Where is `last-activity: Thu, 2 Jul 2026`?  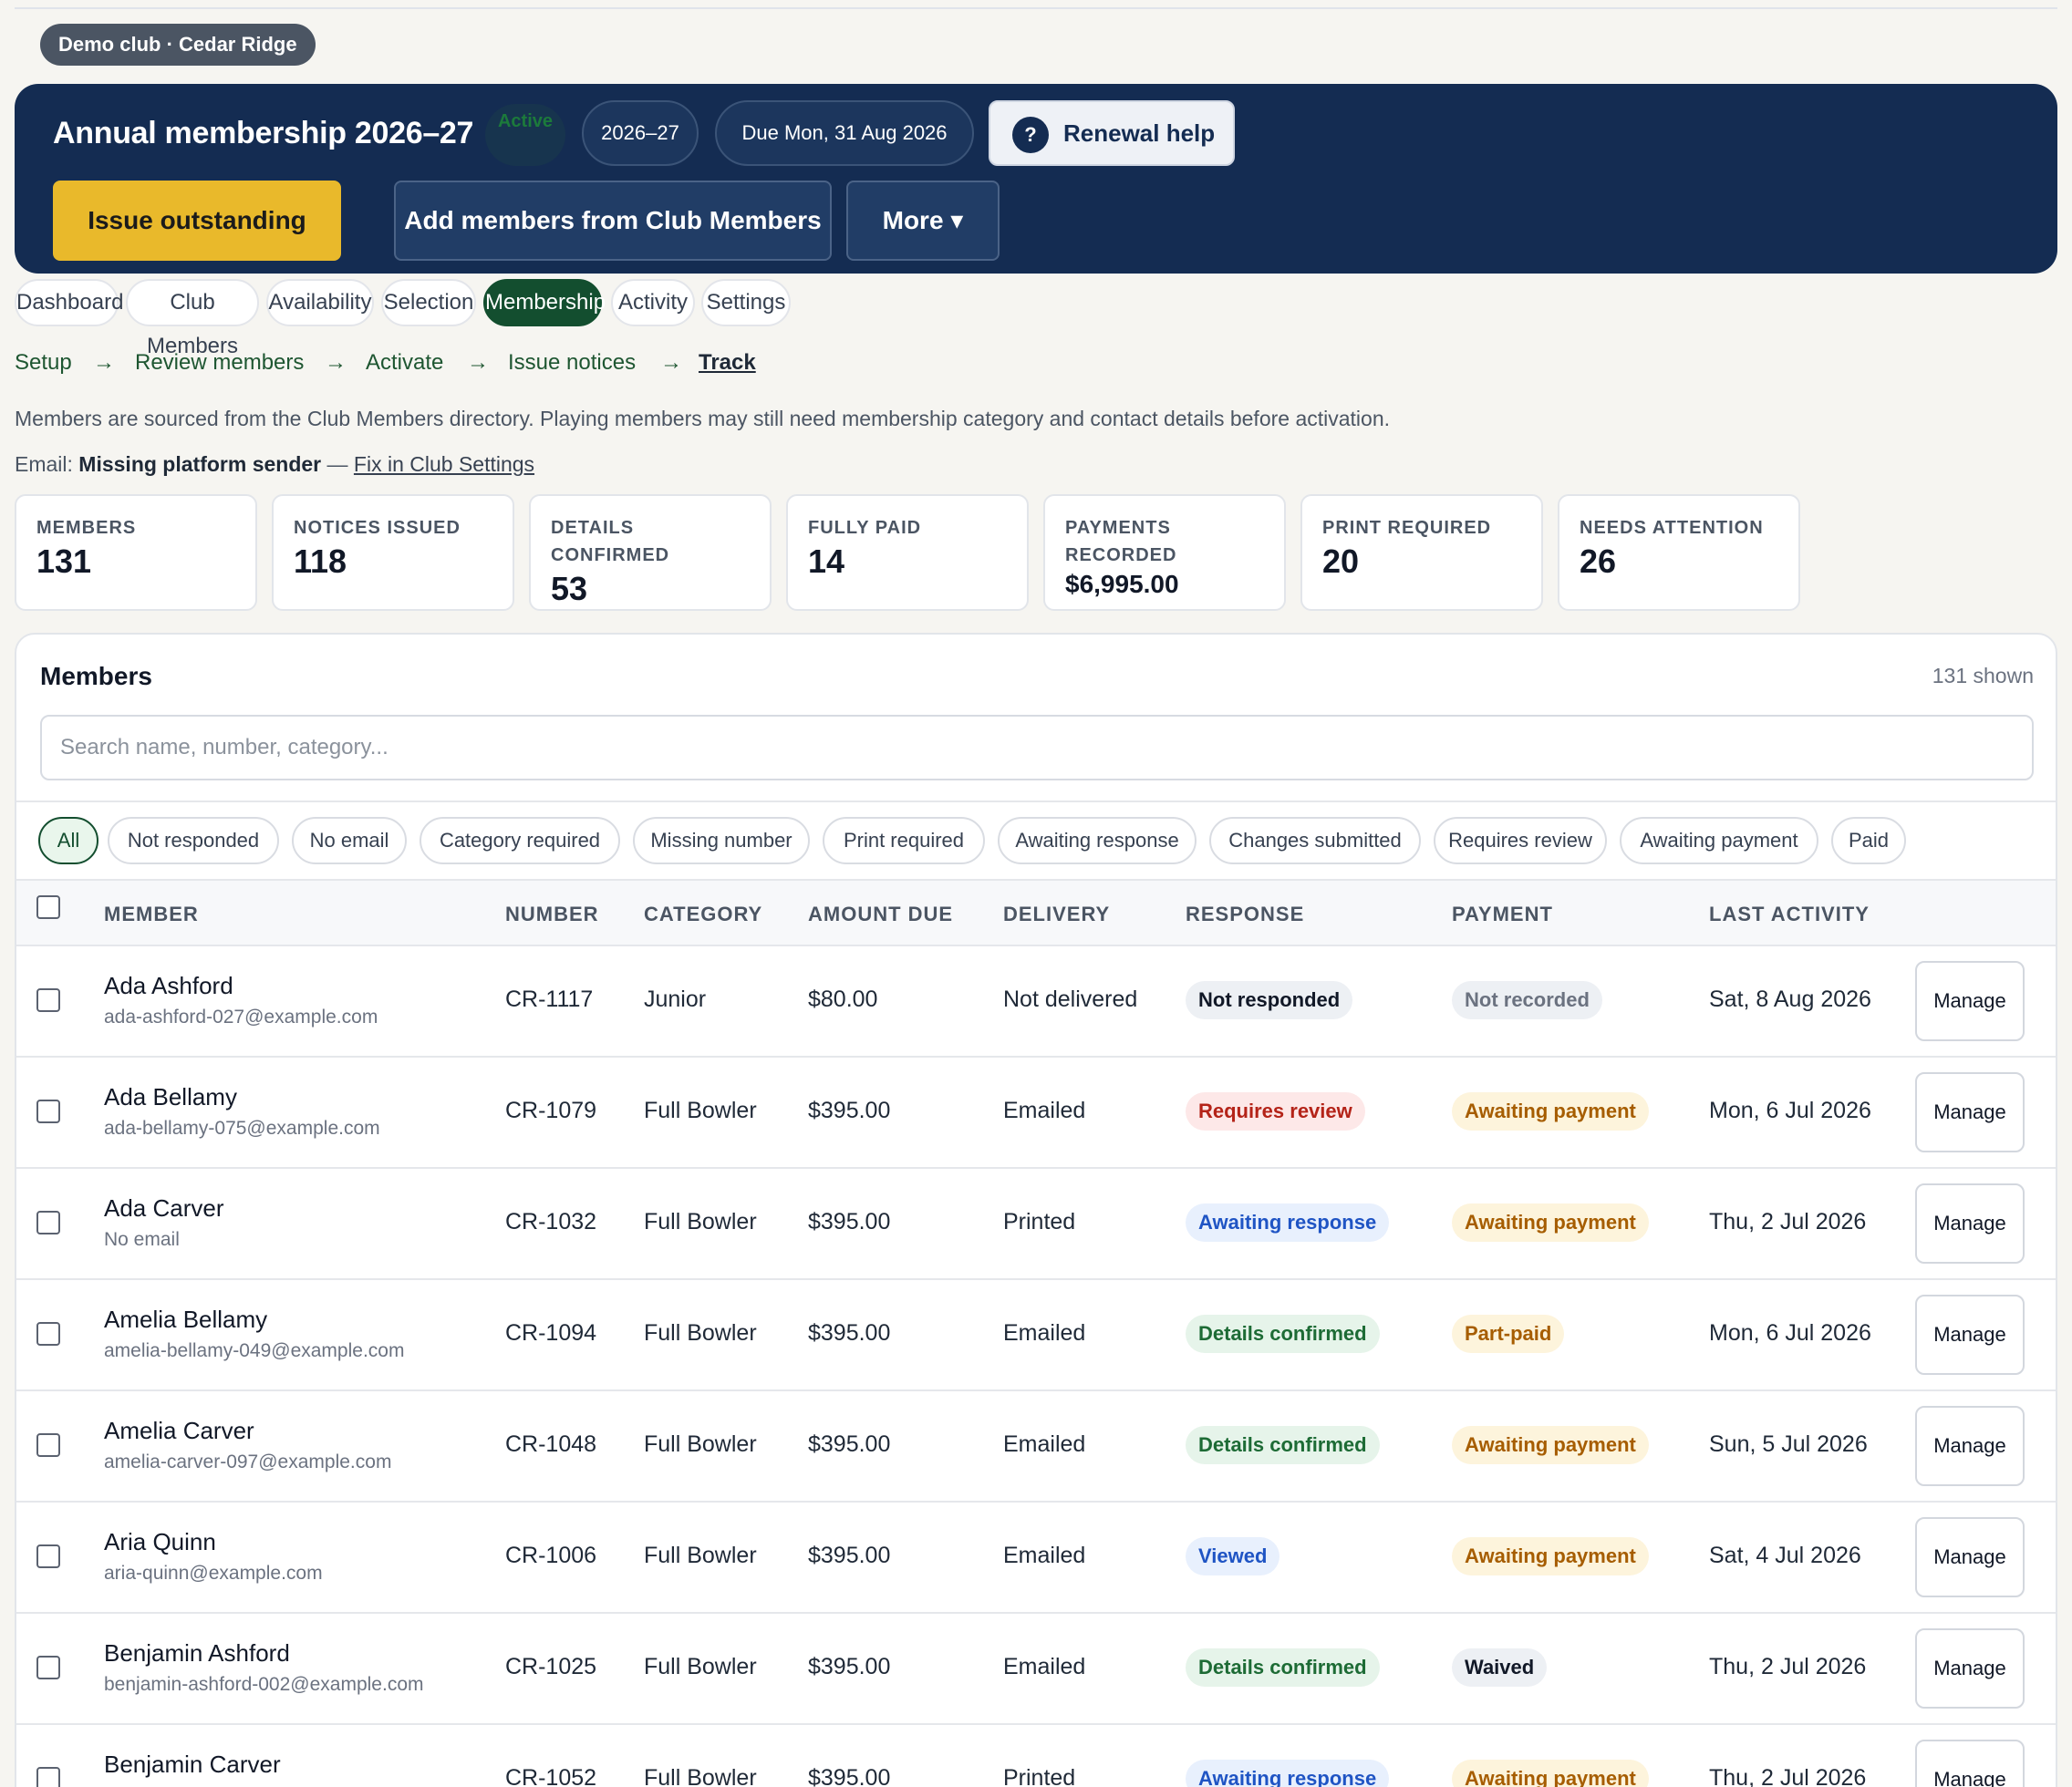
last-activity: Thu, 2 Jul 2026 is located at coordinates (1788, 1666).